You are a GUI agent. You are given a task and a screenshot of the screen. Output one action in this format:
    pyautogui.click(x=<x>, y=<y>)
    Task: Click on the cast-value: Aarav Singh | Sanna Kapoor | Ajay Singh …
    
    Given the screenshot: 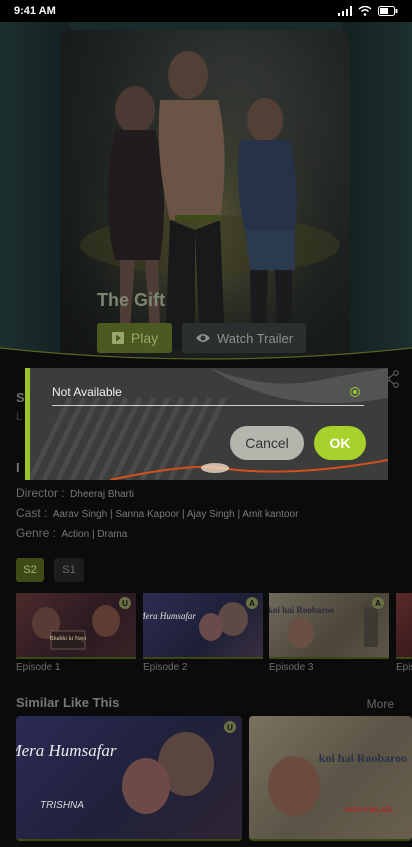 What is the action you would take?
    pyautogui.click(x=175, y=514)
    